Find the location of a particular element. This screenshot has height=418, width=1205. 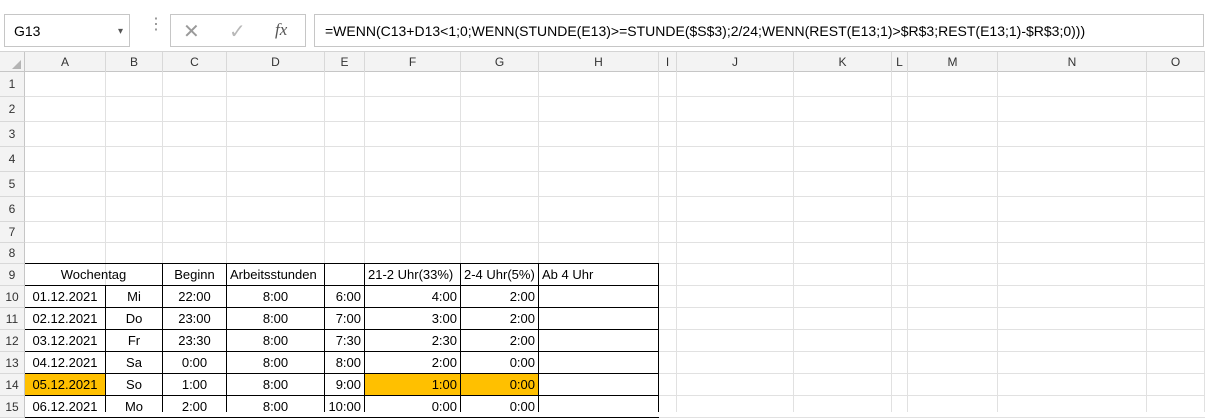

beginn-cell: 1:00 is located at coordinates (194, 384).